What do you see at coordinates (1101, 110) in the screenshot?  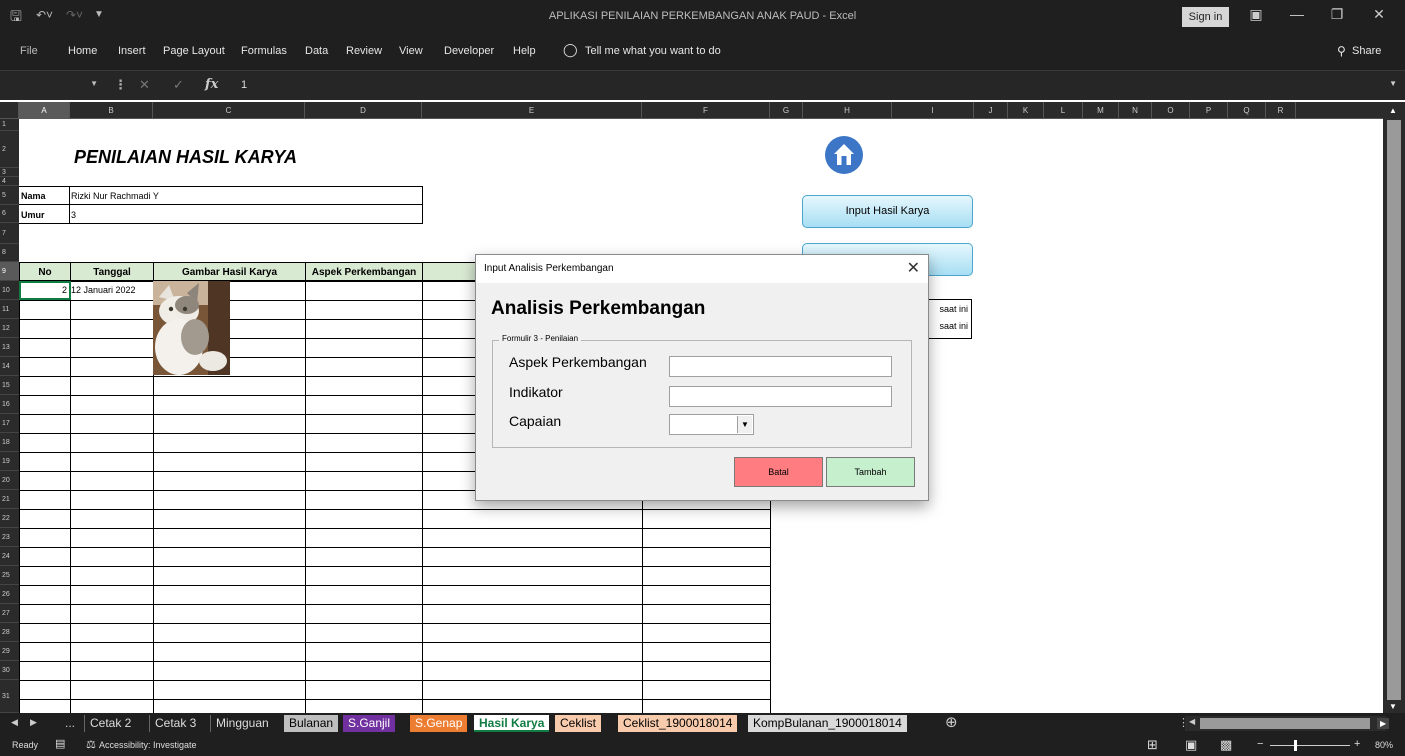 I see `column-header: M` at bounding box center [1101, 110].